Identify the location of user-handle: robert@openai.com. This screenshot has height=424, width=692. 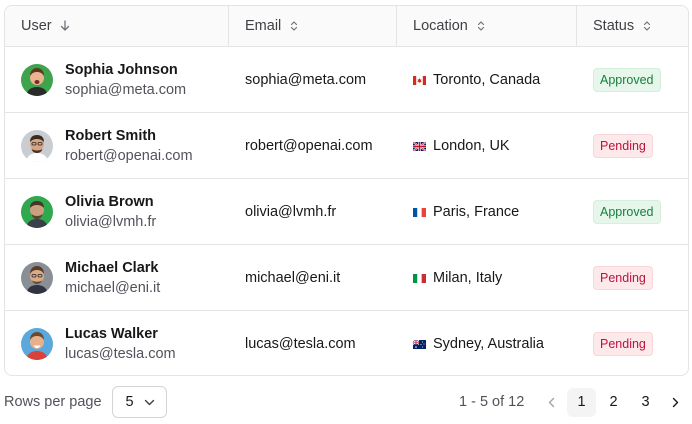
(129, 155).